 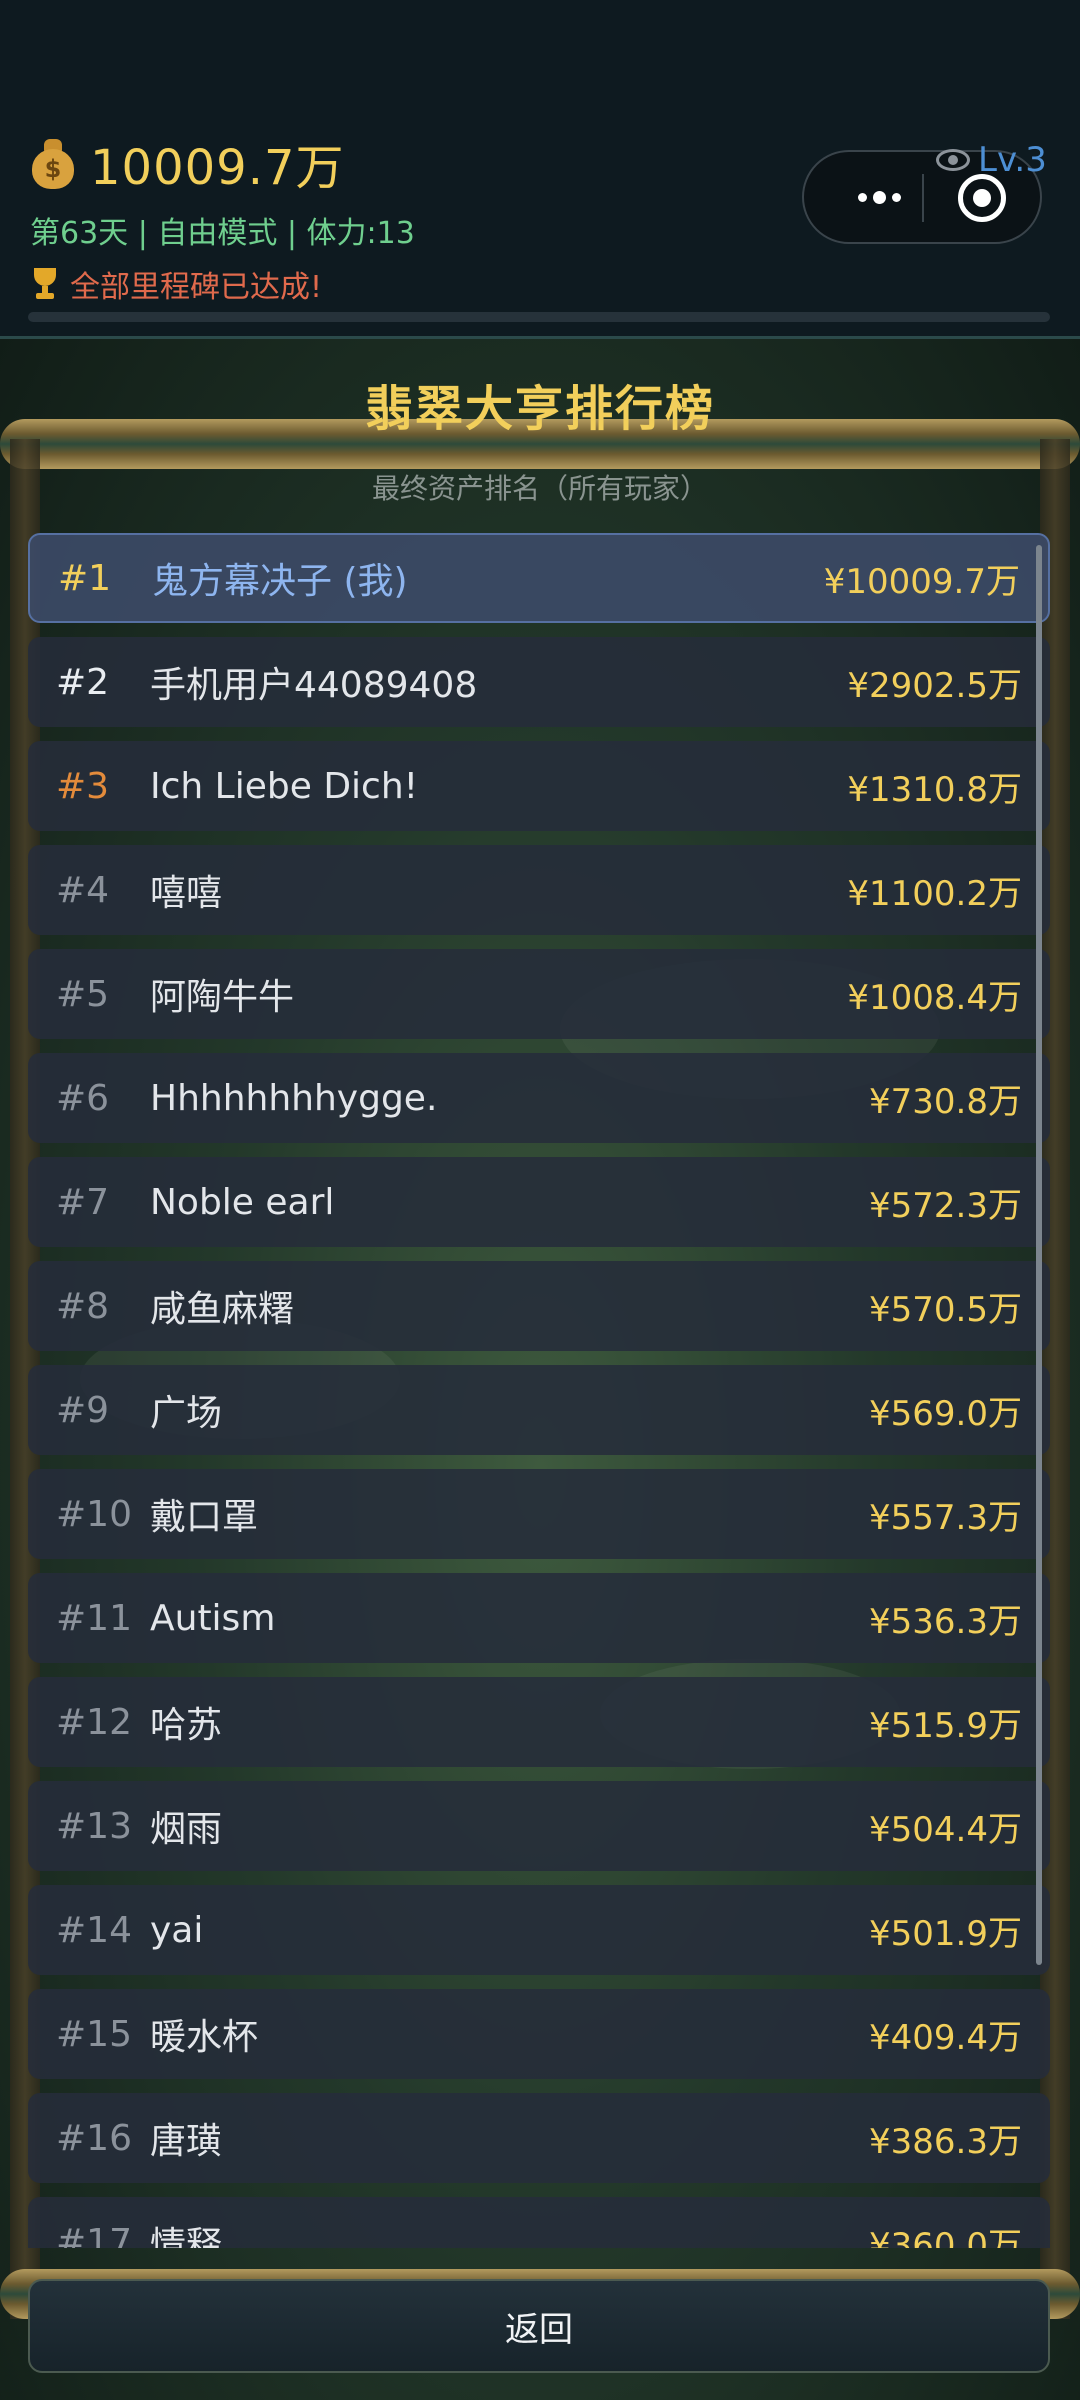 What do you see at coordinates (284, 786) in the screenshot?
I see `player-name: Ich Liebe Dich!` at bounding box center [284, 786].